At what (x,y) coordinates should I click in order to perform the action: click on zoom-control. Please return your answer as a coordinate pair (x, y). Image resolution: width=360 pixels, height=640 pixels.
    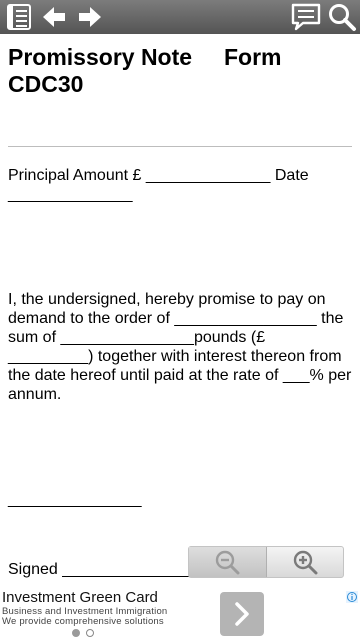
    Looking at the image, I should click on (266, 562).